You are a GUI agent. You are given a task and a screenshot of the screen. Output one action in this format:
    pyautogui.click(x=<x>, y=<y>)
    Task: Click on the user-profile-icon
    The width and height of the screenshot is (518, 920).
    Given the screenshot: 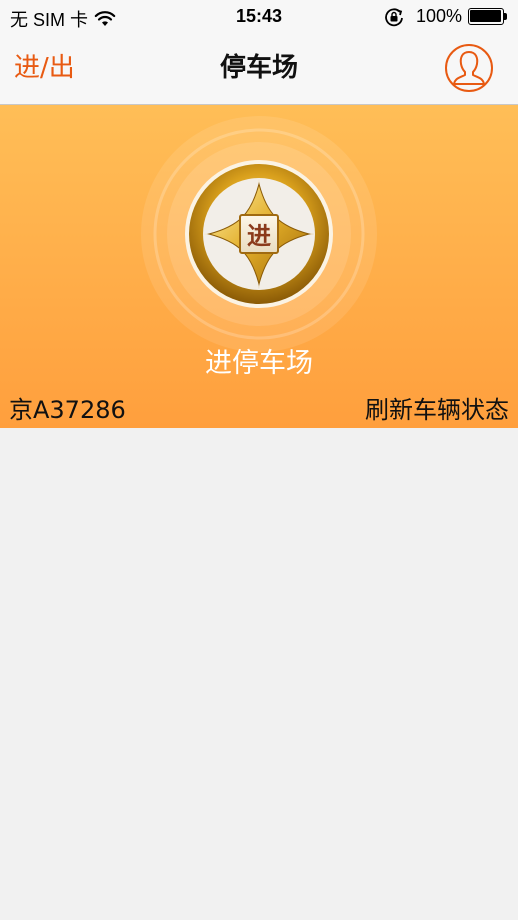 What is the action you would take?
    pyautogui.click(x=469, y=68)
    